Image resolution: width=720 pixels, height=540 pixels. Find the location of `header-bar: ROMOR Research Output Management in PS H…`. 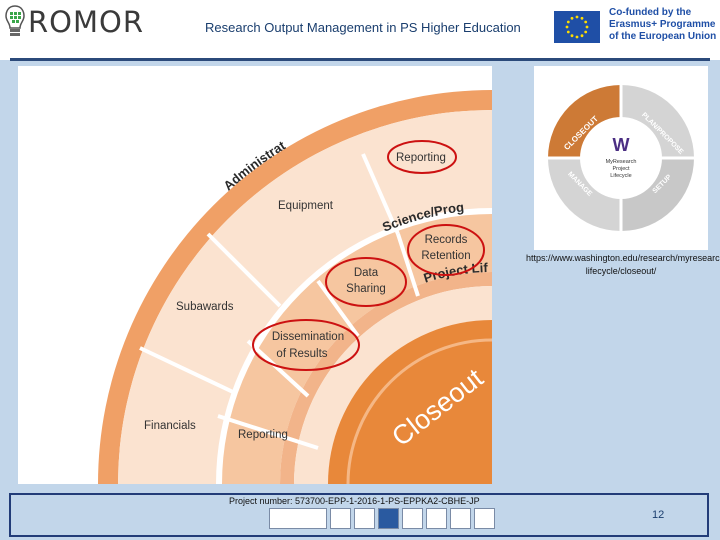

header-bar: ROMOR Research Output Management in PS H… is located at coordinates (360, 30).